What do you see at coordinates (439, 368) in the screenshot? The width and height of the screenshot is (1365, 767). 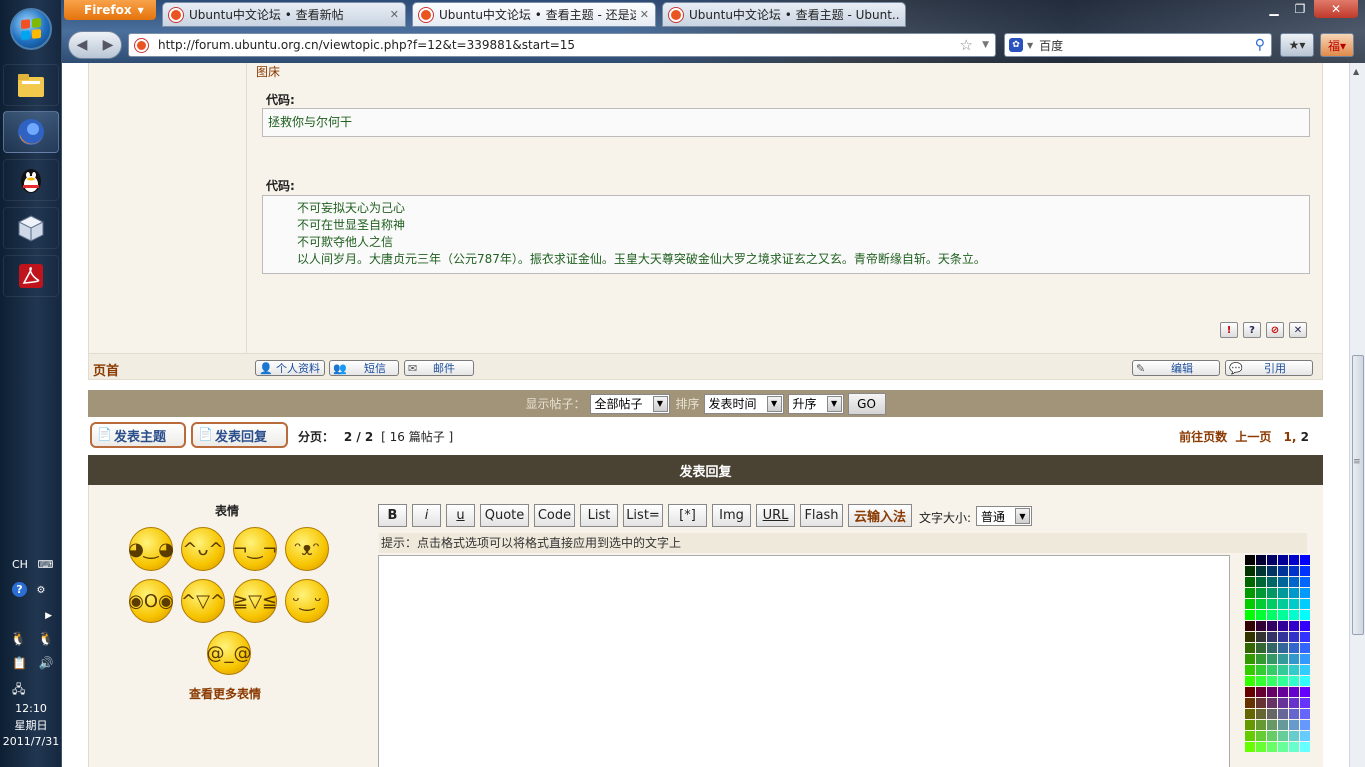 I see `email-button: ✉ 邮件` at bounding box center [439, 368].